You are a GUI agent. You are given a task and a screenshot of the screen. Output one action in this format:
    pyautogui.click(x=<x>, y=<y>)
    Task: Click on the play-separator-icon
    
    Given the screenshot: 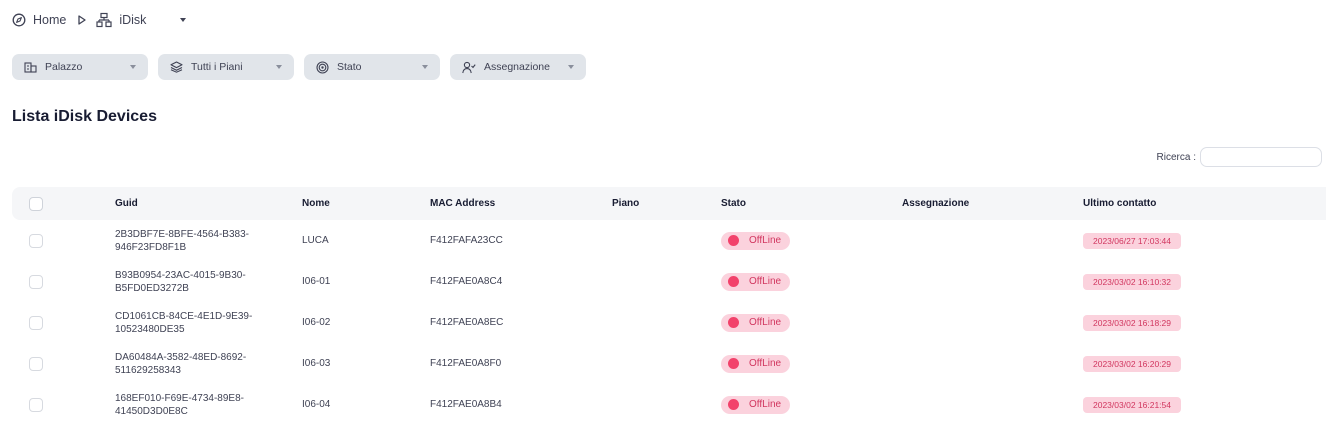 What is the action you would take?
    pyautogui.click(x=82, y=20)
    